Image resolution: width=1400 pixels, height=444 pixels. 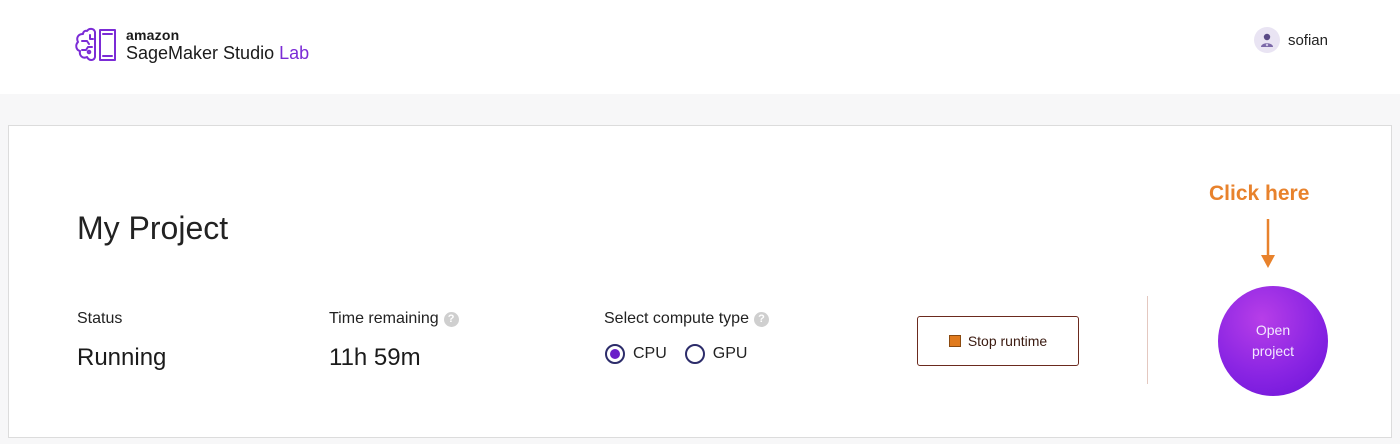 I want to click on stop-runtime-button: Stop runtime, so click(x=998, y=341).